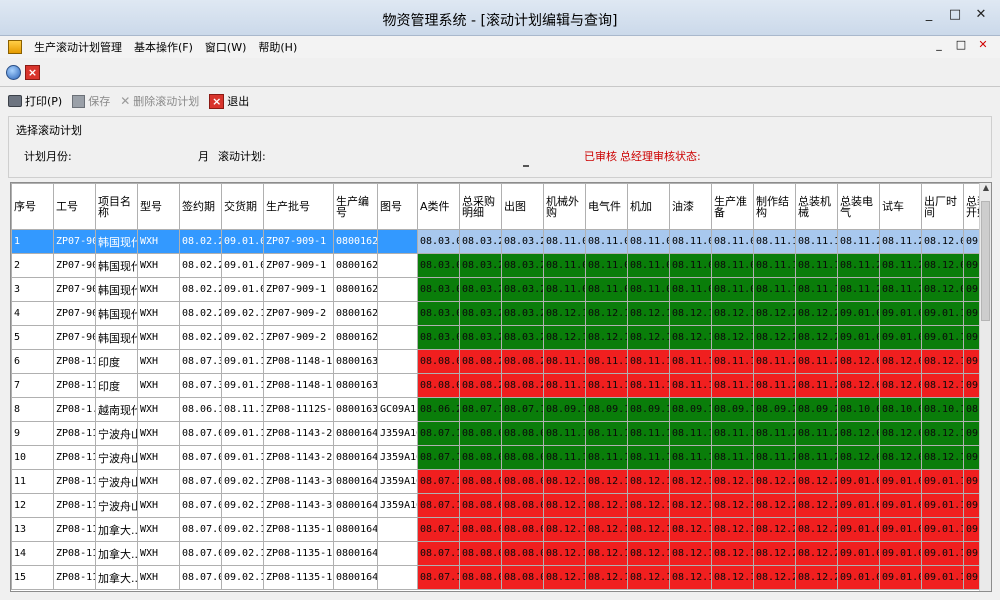 The image size is (1000, 600). I want to click on schedule-cell: 08.11.11, so click(732, 457).